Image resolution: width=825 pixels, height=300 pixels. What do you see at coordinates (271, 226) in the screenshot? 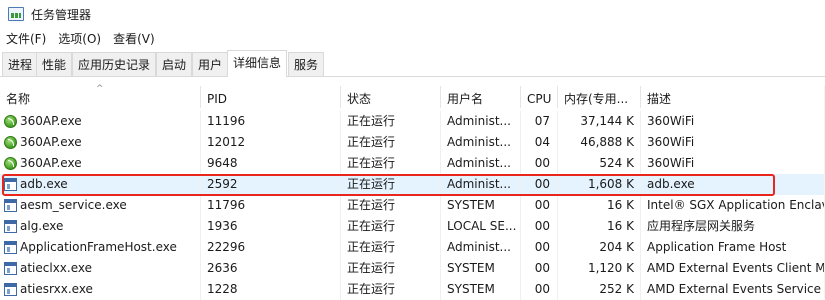
I see `cell-pid: 1936` at bounding box center [271, 226].